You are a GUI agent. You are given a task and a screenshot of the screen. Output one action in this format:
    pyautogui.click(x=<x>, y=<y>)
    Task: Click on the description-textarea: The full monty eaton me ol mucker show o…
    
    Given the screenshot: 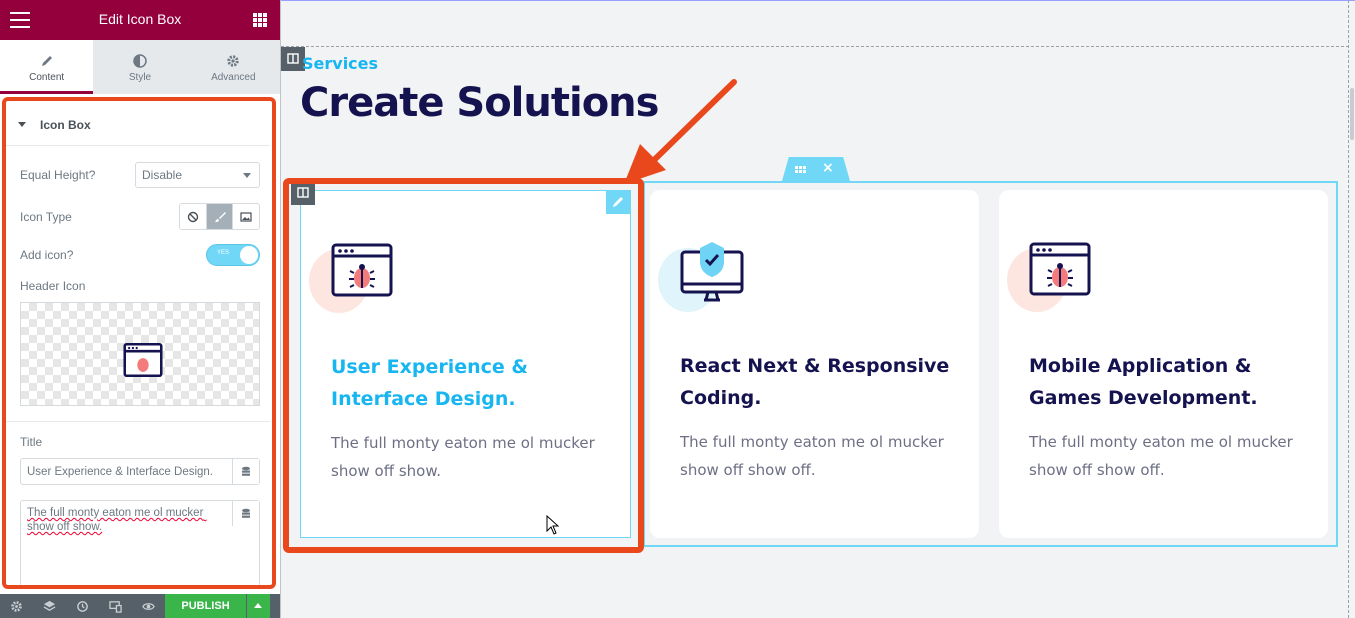 What is the action you would take?
    pyautogui.click(x=127, y=541)
    